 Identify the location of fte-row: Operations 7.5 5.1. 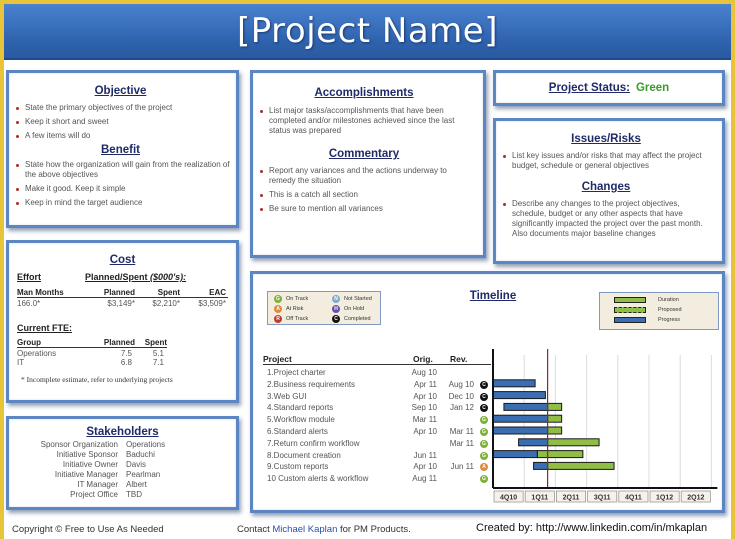
(122, 353).